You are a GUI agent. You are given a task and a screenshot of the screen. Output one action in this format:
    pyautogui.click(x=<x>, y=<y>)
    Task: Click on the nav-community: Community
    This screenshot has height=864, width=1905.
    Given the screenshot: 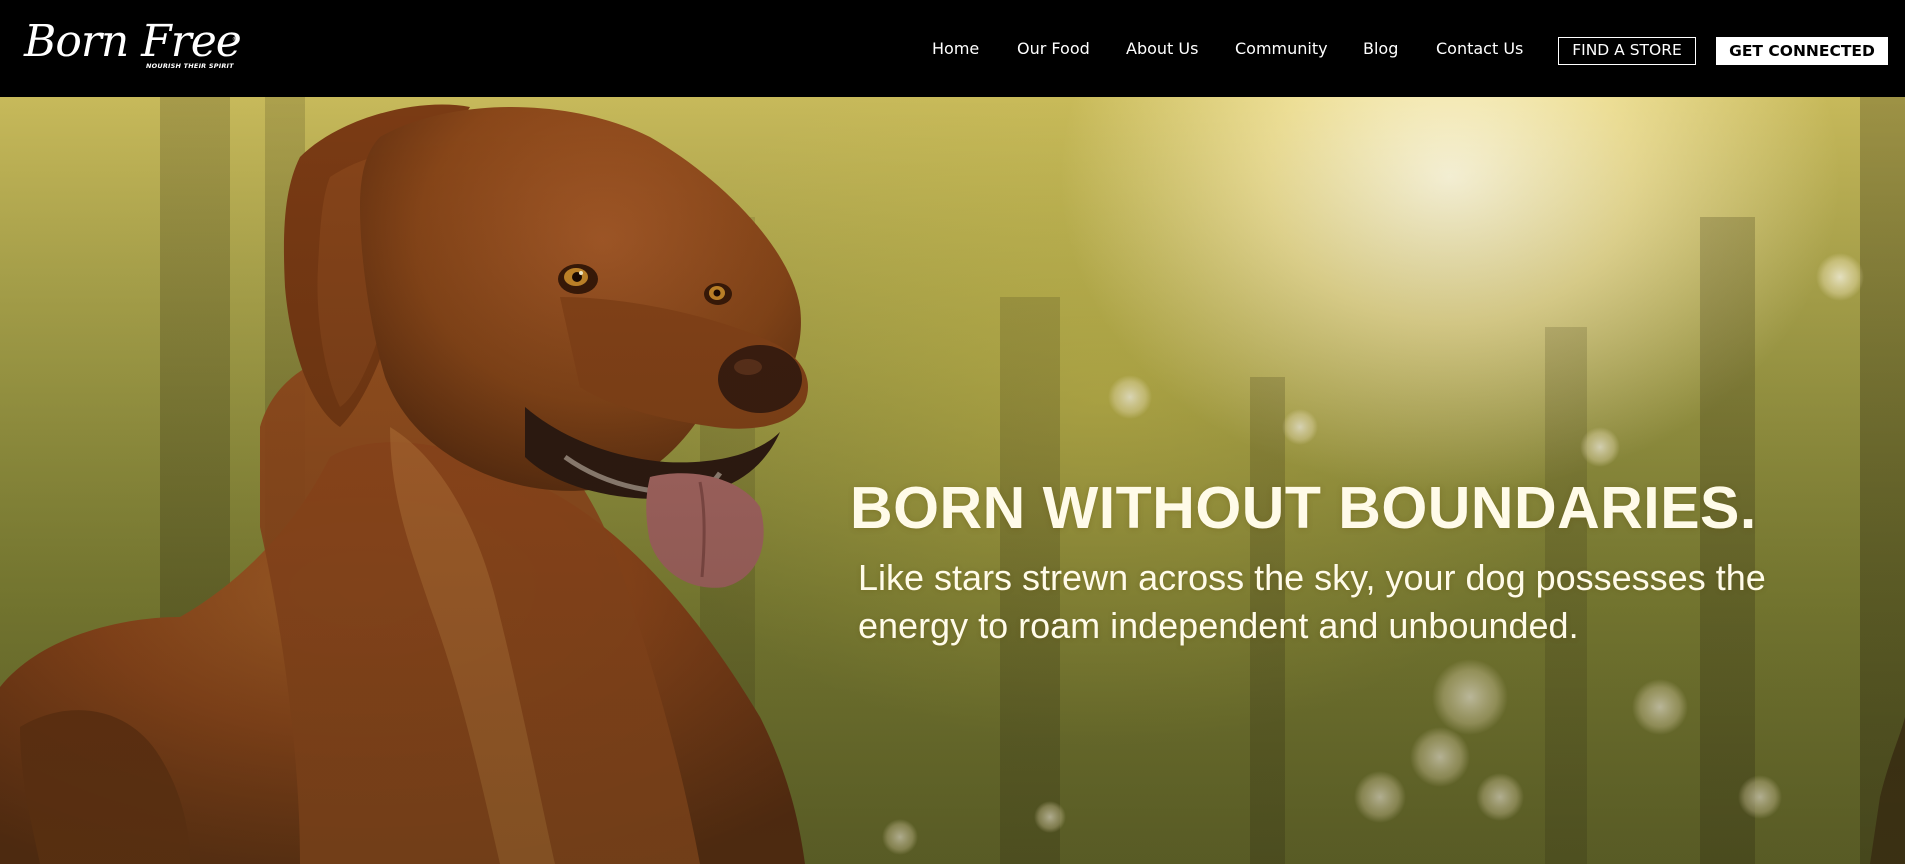 What is the action you would take?
    pyautogui.click(x=1281, y=49)
    